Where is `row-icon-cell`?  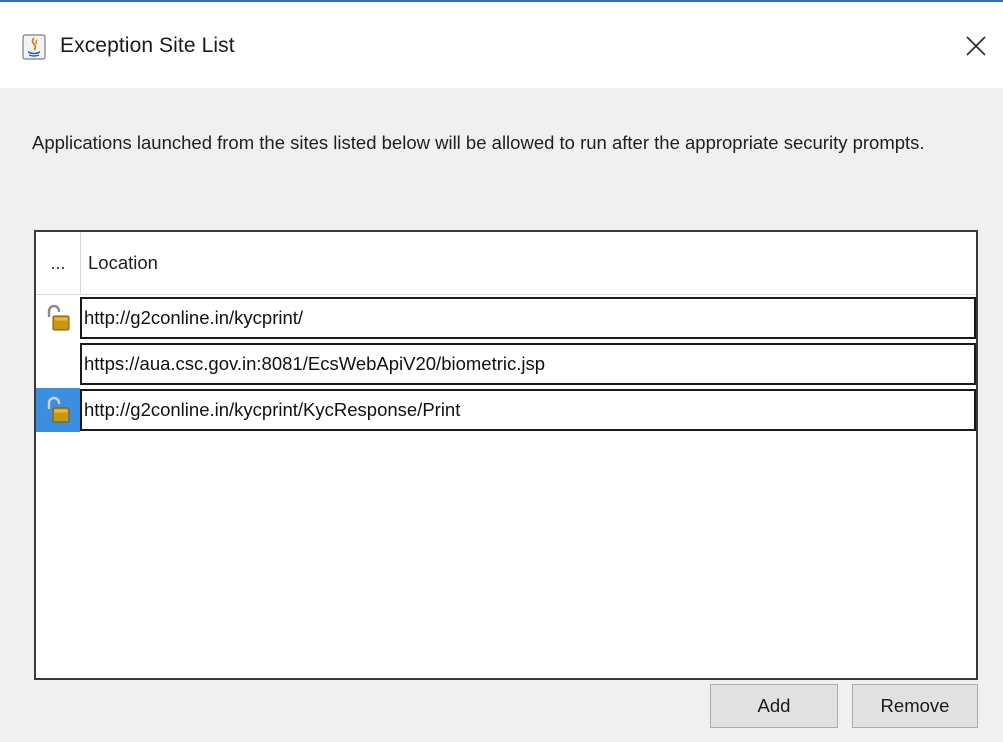
row-icon-cell is located at coordinates (58, 364).